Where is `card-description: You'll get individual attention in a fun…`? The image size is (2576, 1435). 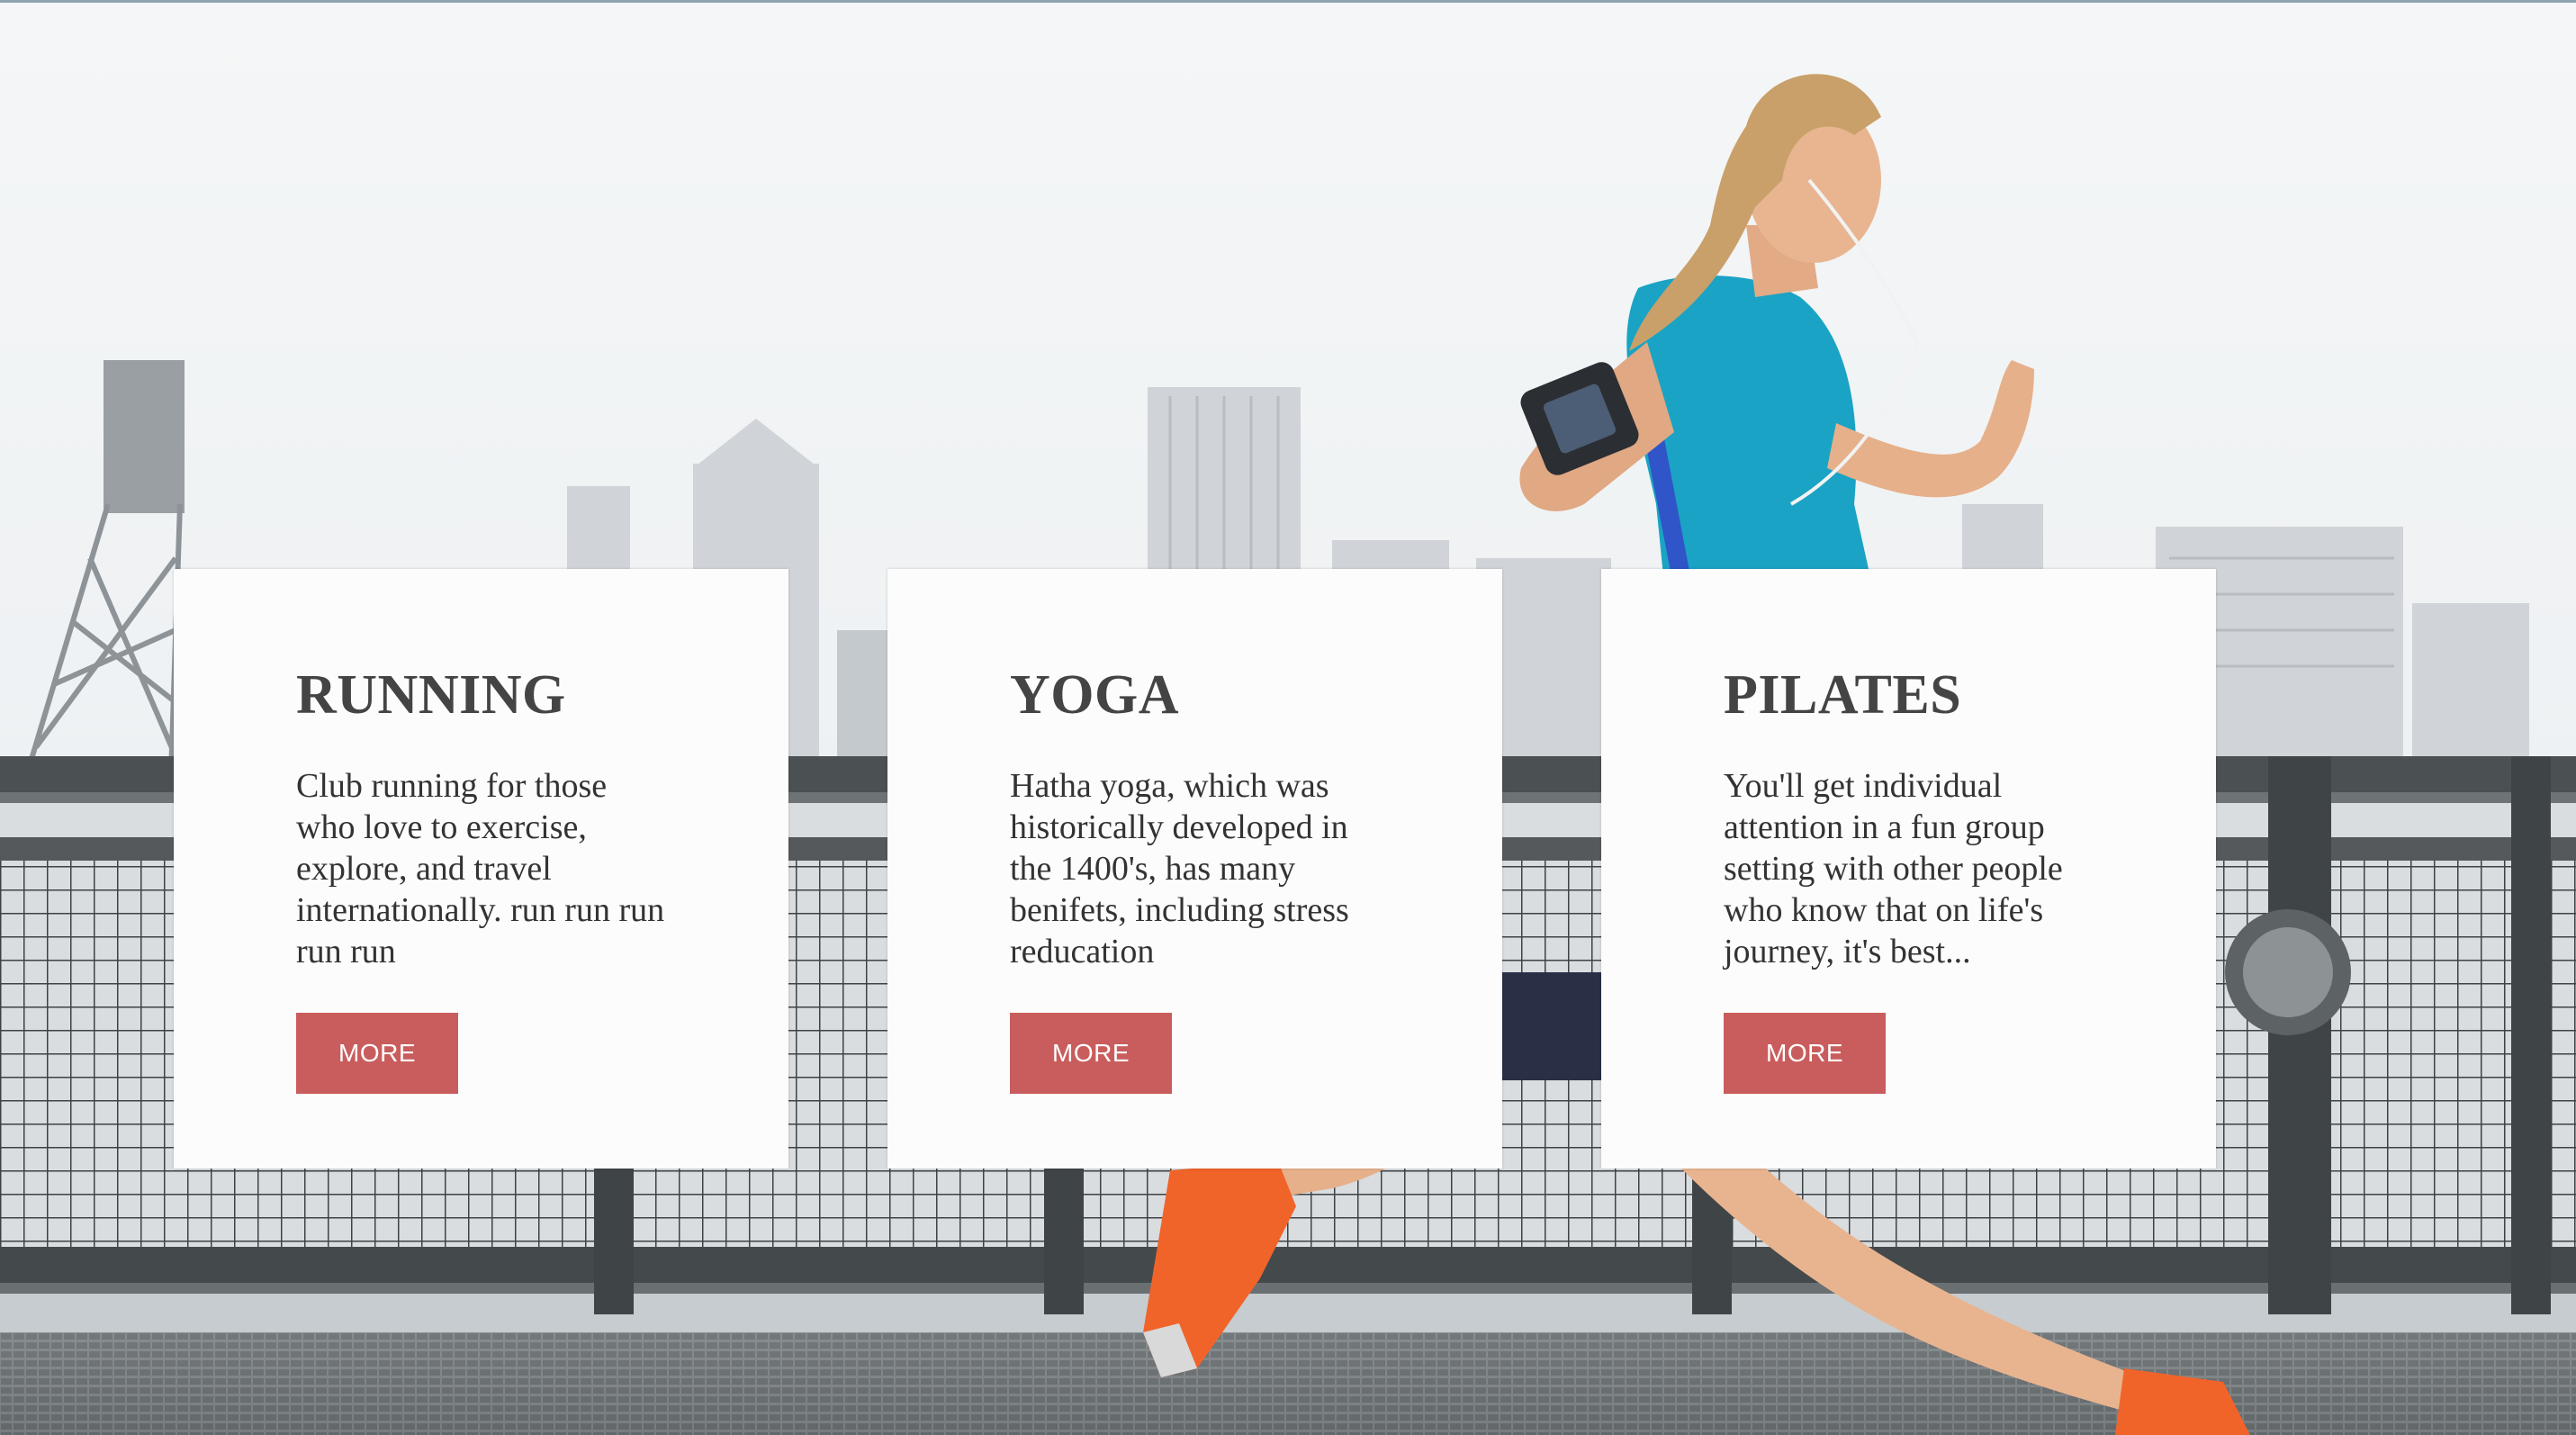
card-description: You'll get individual attention in a fun… is located at coordinates (1893, 868).